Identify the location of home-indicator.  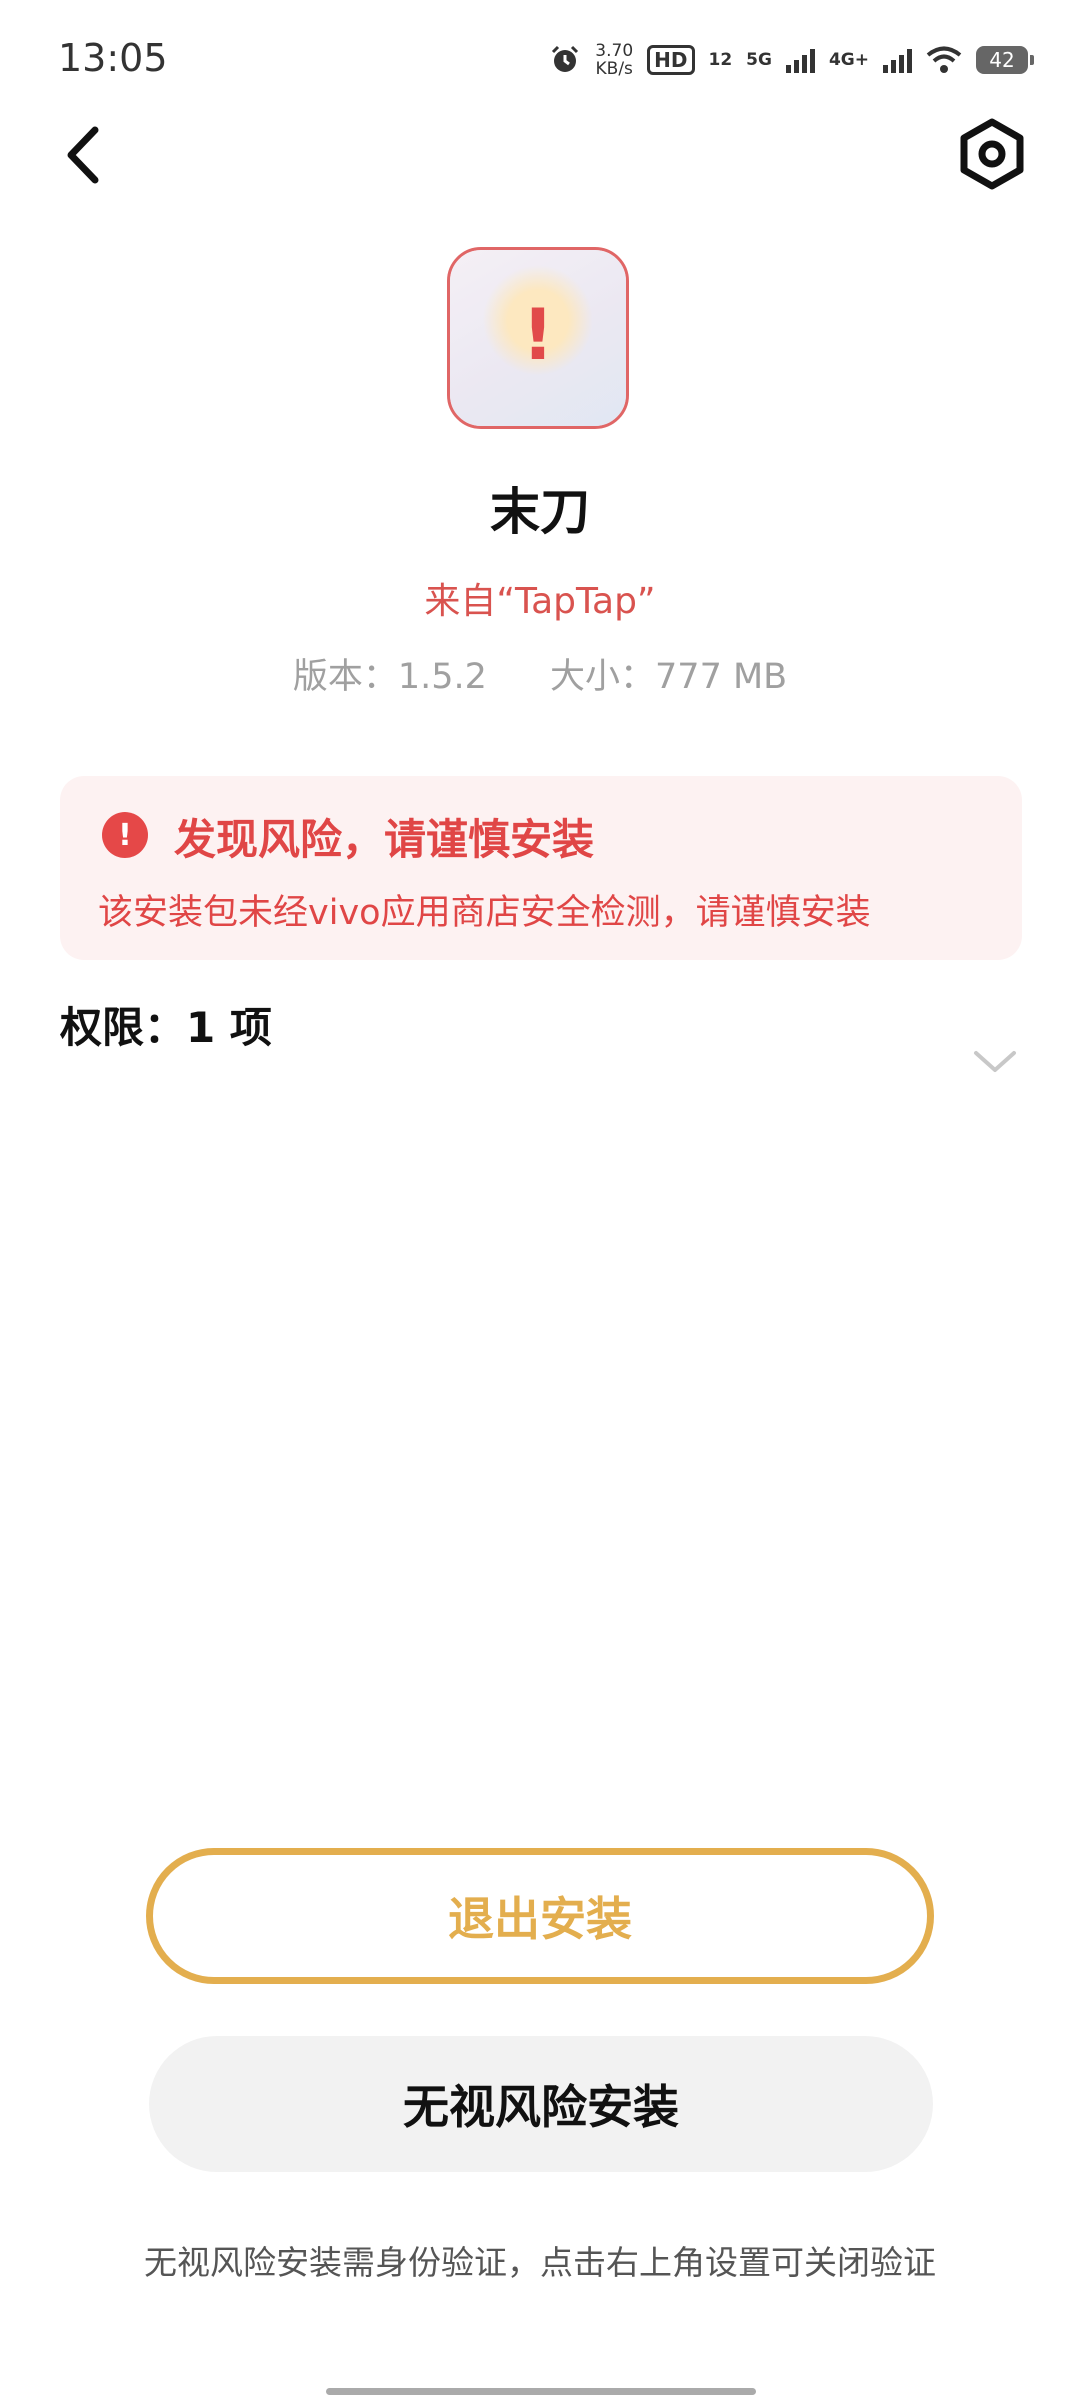
(541, 2391).